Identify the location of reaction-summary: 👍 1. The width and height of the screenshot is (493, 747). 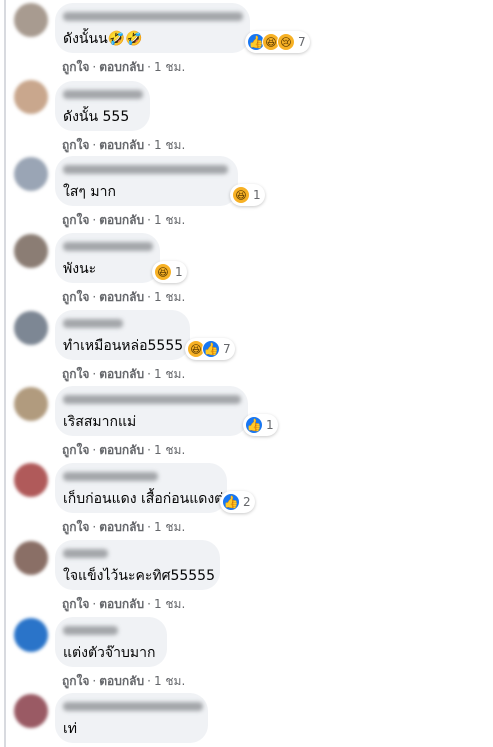
(260, 425).